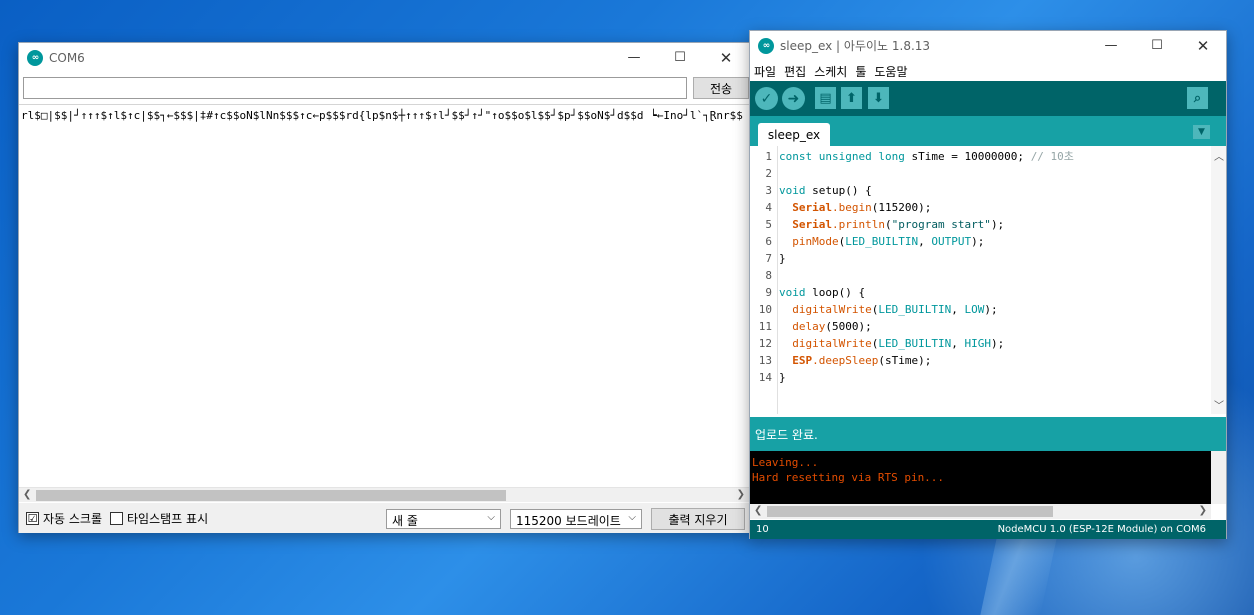 The height and width of the screenshot is (615, 1254). What do you see at coordinates (721, 88) in the screenshot?
I see `send-button: 전송` at bounding box center [721, 88].